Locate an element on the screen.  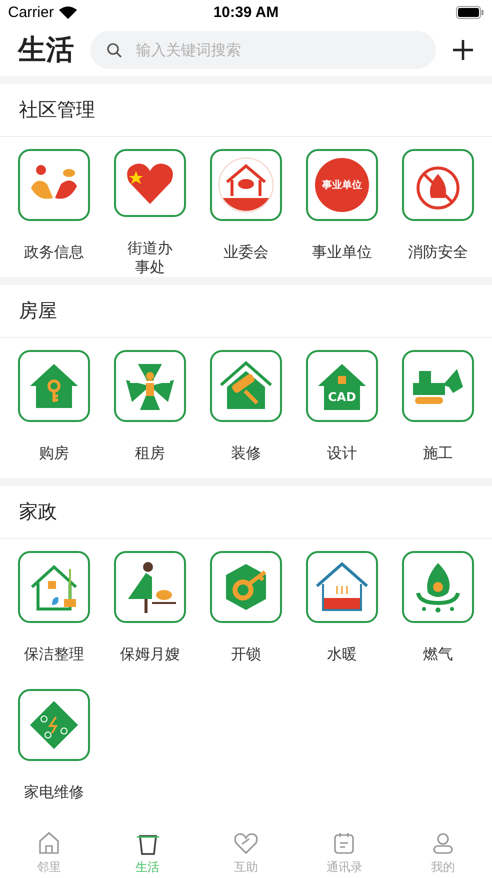
tab-item: 生活 is located at coordinates (147, 852).